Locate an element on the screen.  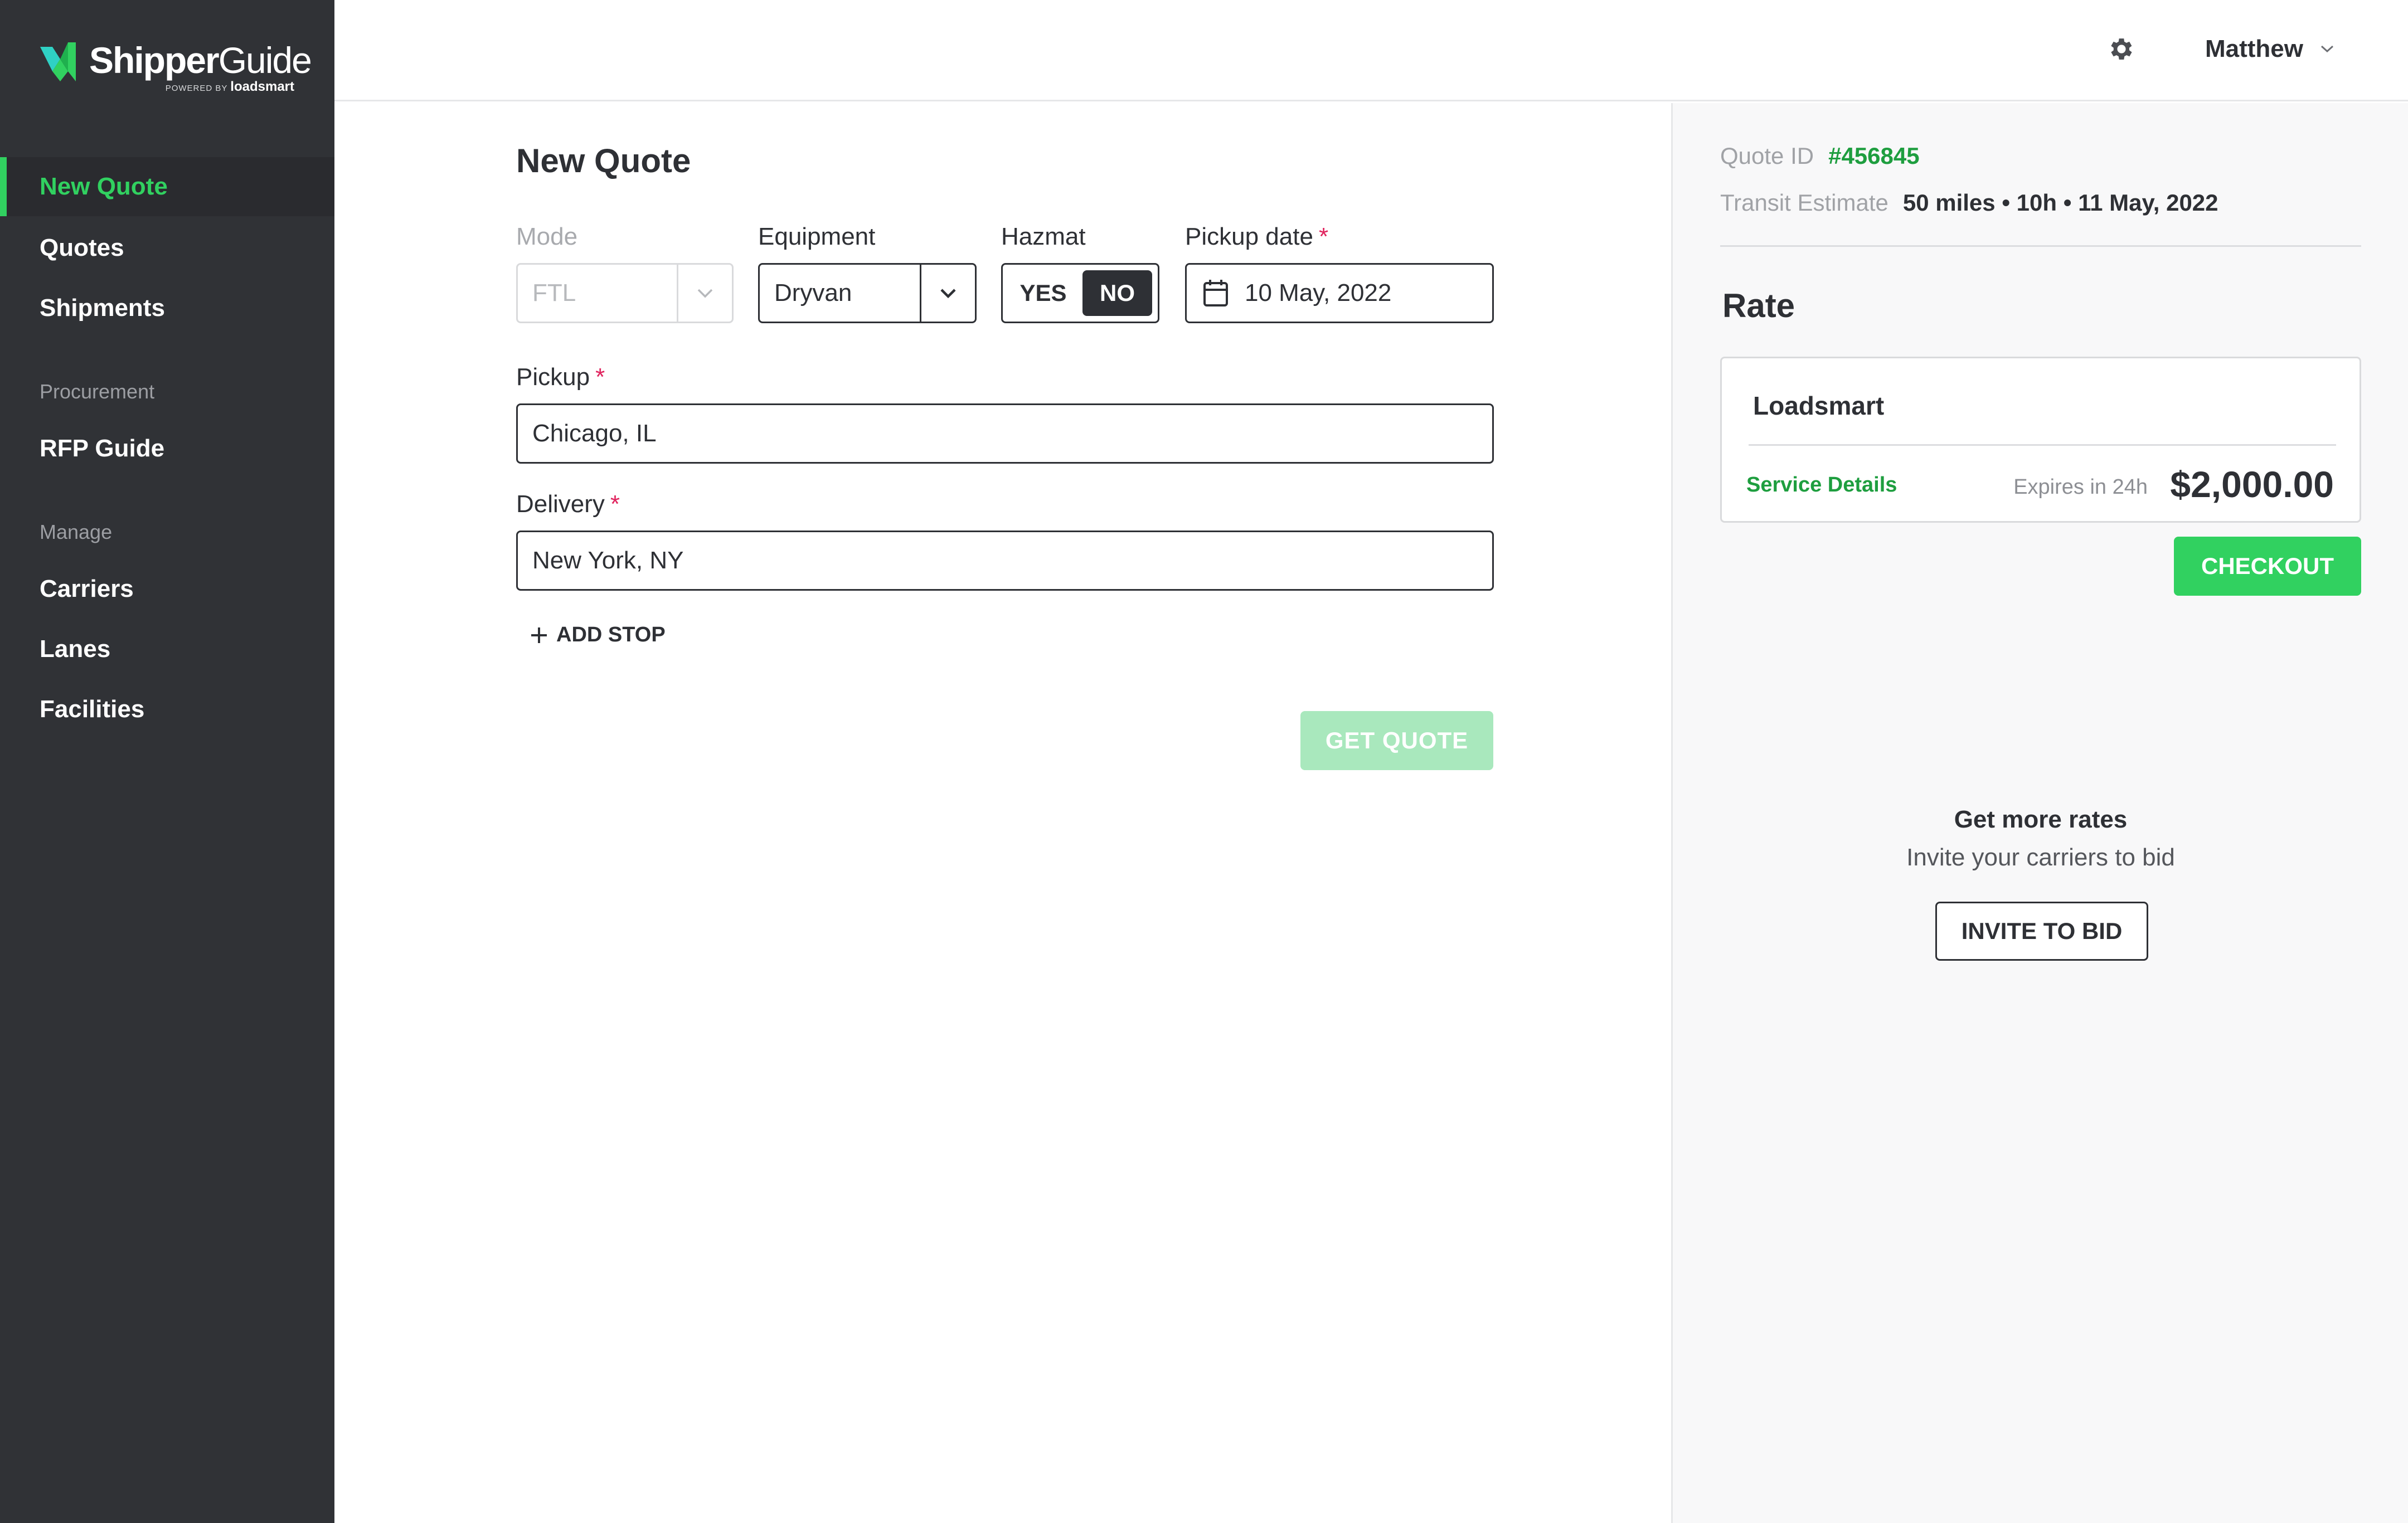
sidebar-item-new-quote: New Quote is located at coordinates (167, 186).